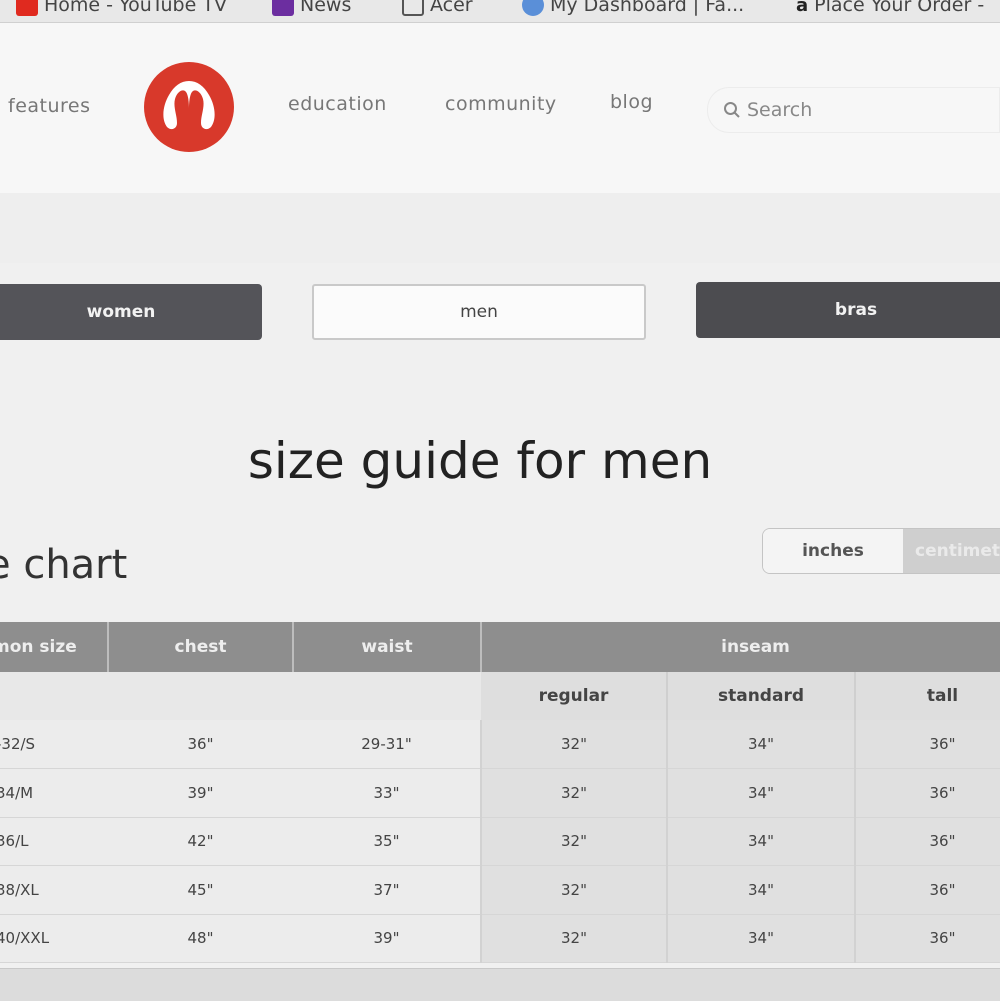 This screenshot has width=1000, height=1001. What do you see at coordinates (413, 8) in the screenshot?
I see `page-icon` at bounding box center [413, 8].